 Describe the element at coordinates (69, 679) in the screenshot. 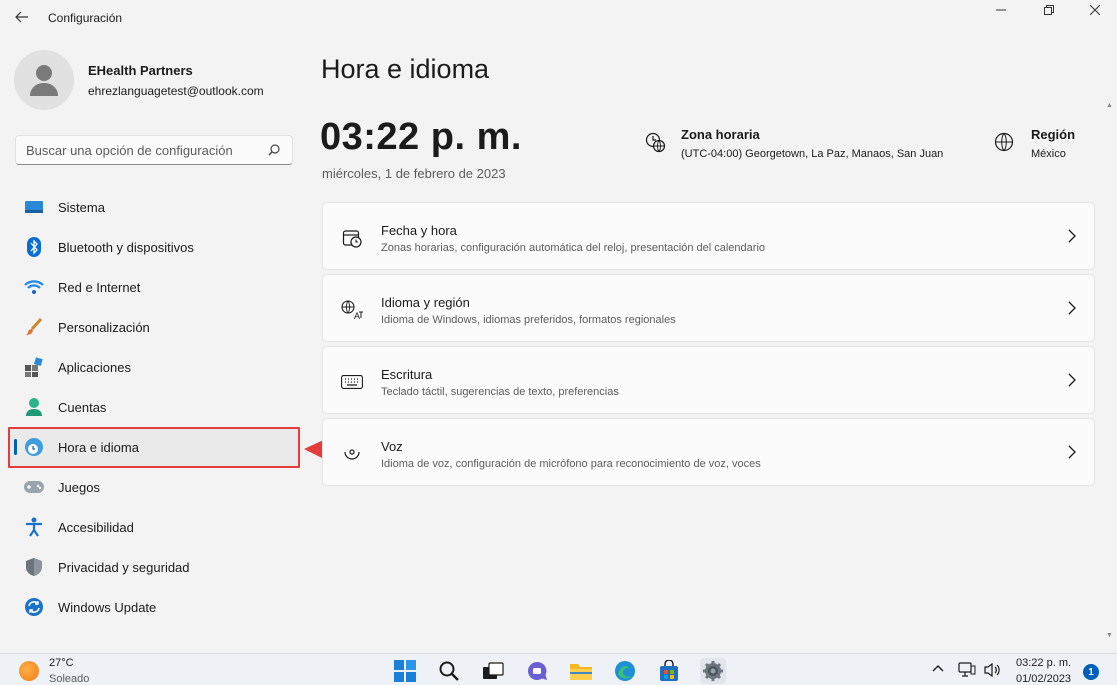

I see `weather-description: Soleado` at that location.